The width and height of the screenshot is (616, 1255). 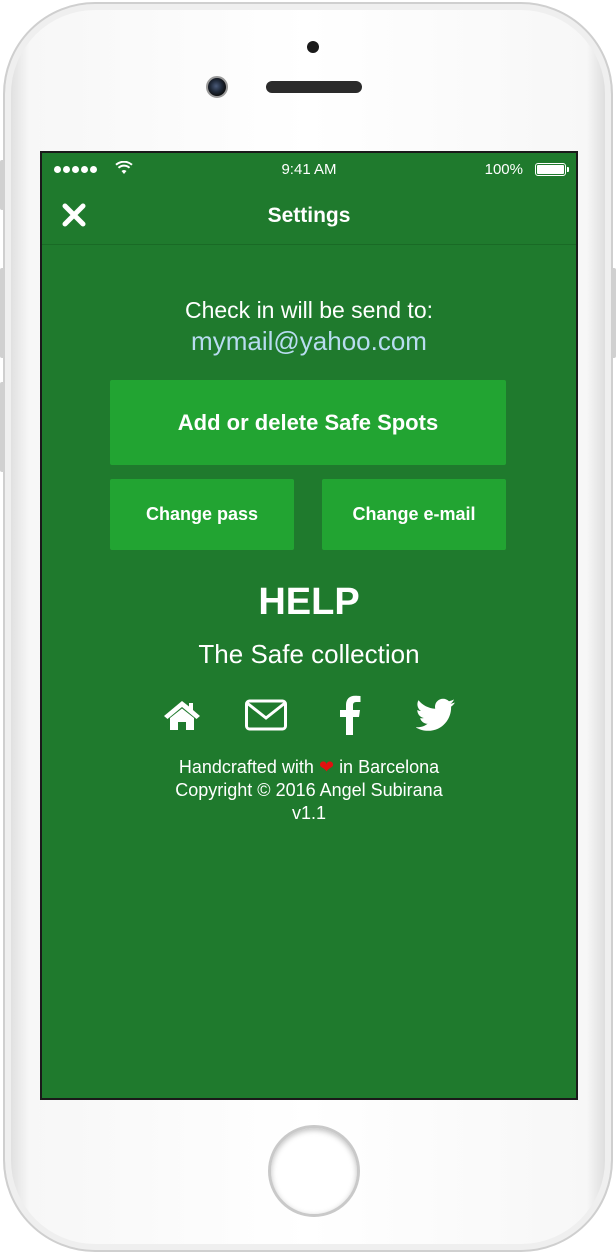 What do you see at coordinates (414, 514) in the screenshot?
I see `change-email-button: Change e-mail` at bounding box center [414, 514].